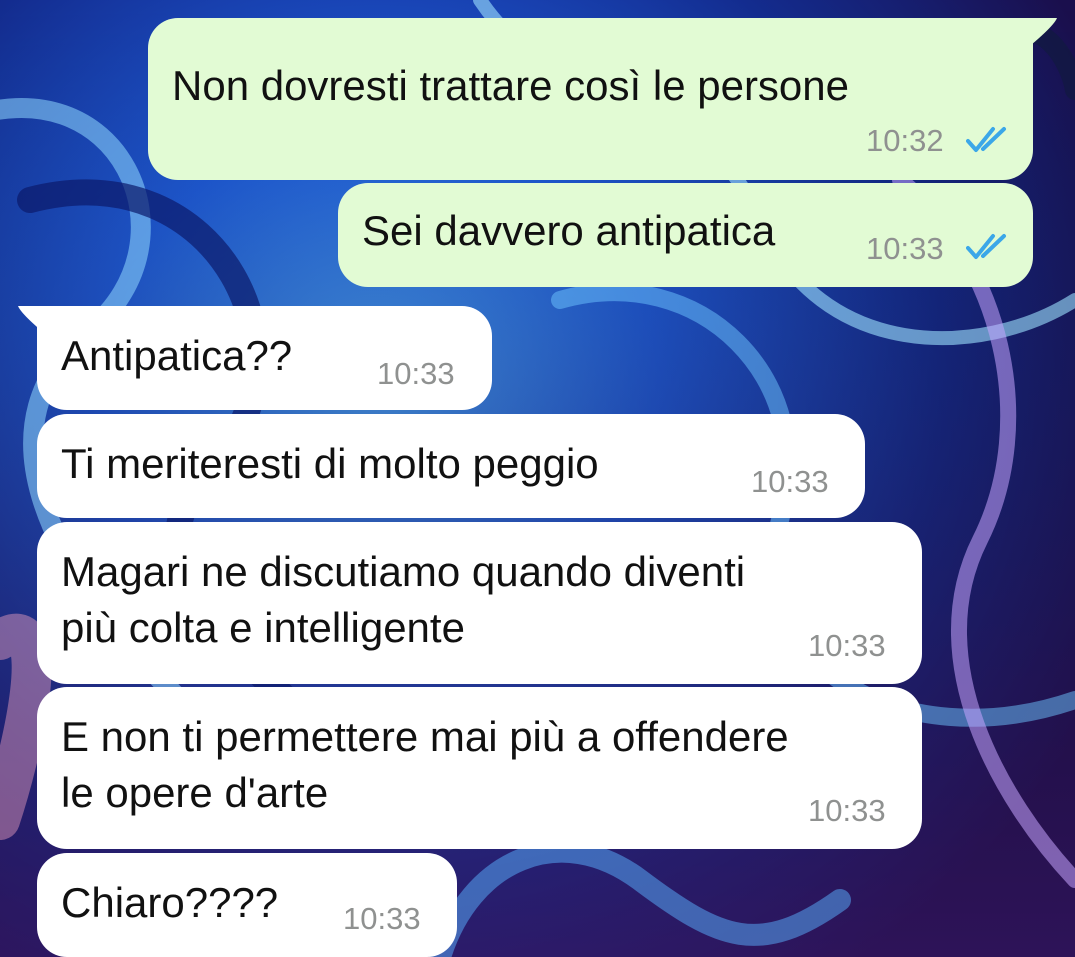 The image size is (1075, 957). I want to click on message-timestamp: 10:32, so click(905, 140).